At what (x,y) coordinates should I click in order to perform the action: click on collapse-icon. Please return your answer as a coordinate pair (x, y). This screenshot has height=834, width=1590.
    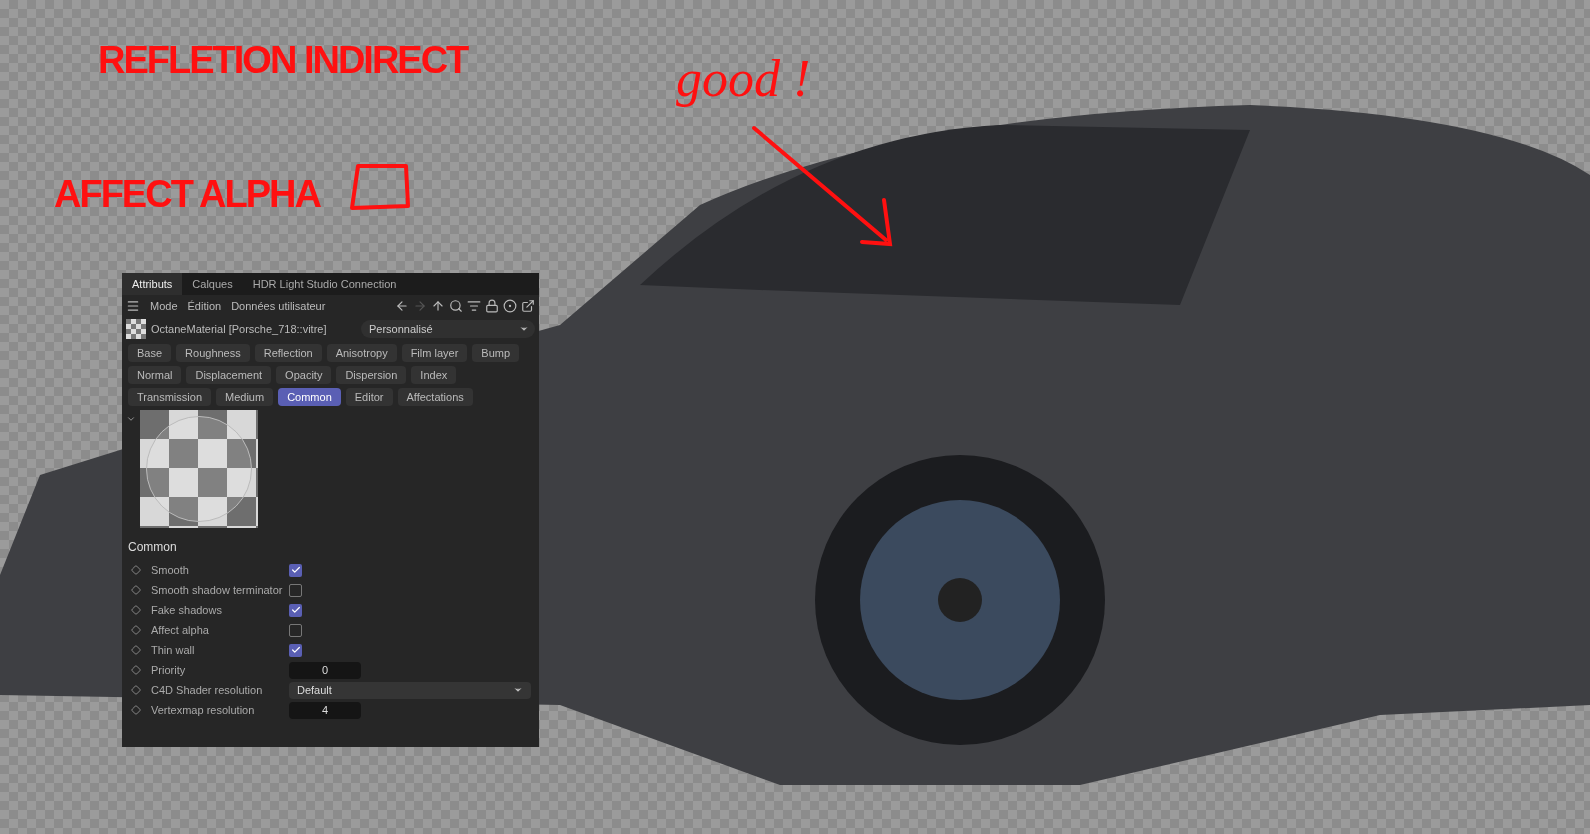
    Looking at the image, I should click on (131, 419).